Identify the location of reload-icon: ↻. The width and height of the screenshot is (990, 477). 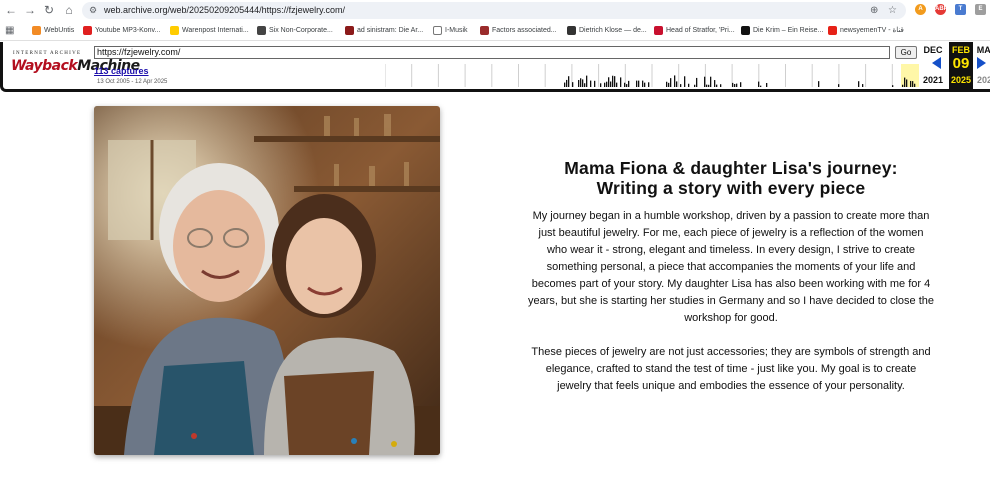
(49, 10).